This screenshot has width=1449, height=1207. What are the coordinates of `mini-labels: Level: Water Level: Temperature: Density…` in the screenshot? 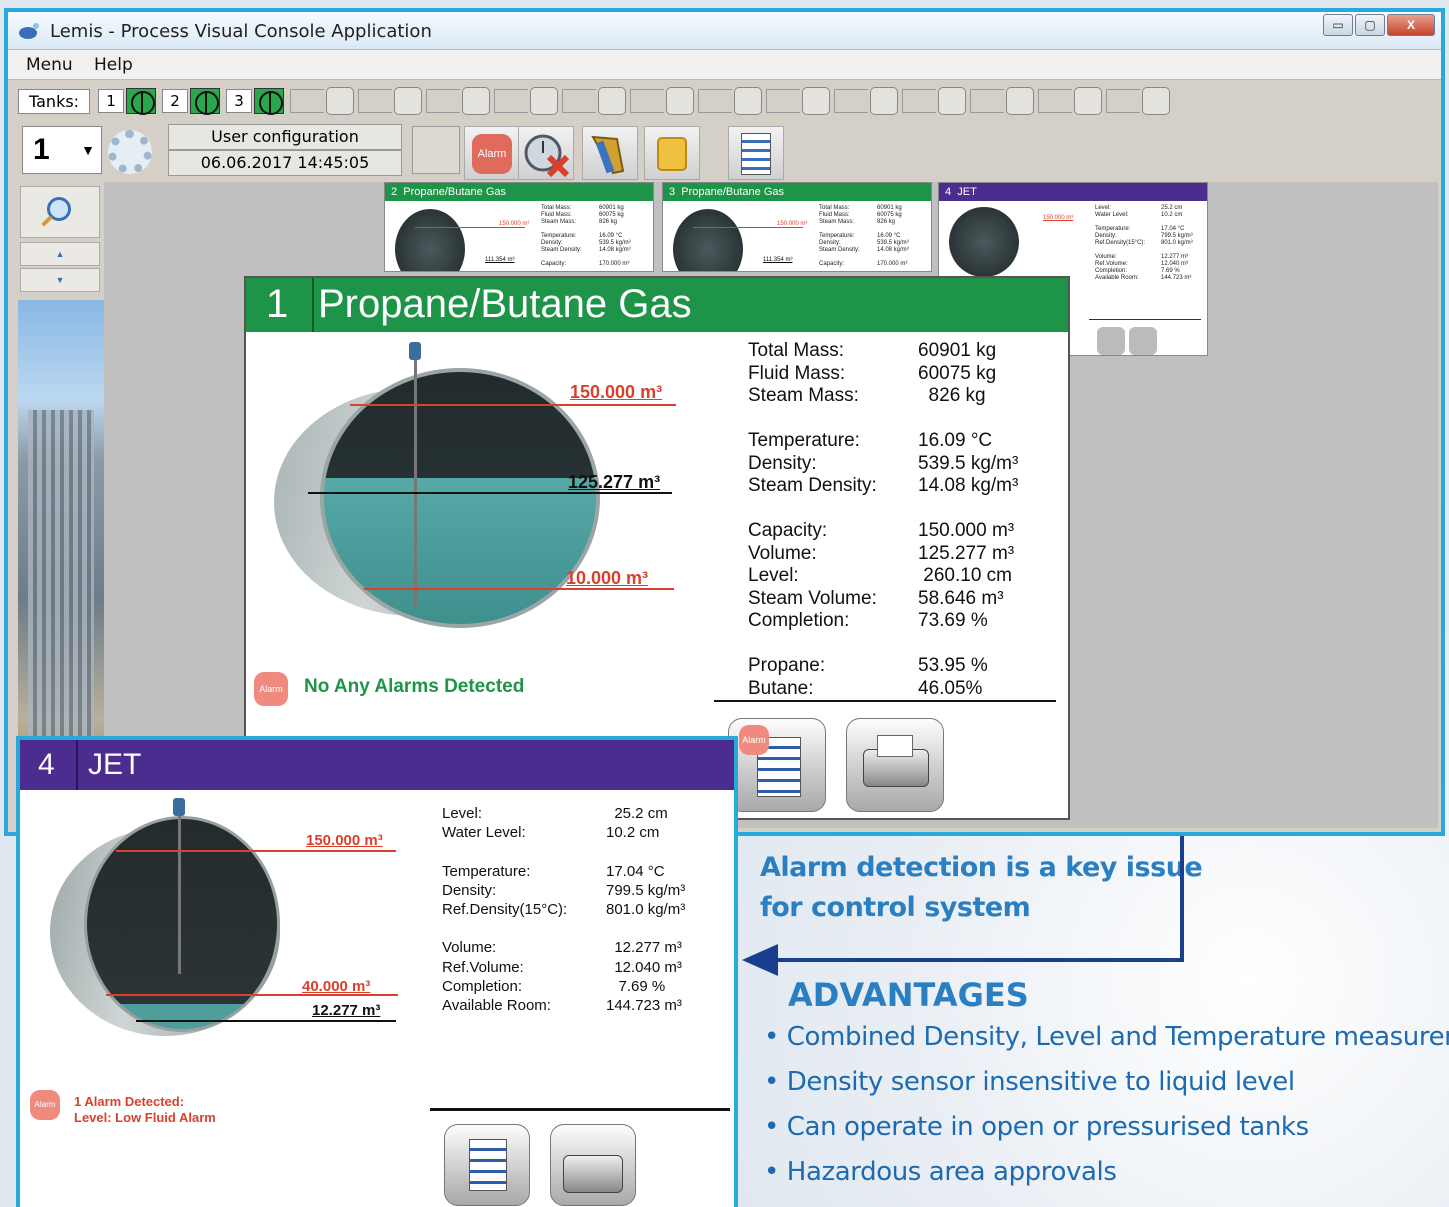 It's located at (1120, 243).